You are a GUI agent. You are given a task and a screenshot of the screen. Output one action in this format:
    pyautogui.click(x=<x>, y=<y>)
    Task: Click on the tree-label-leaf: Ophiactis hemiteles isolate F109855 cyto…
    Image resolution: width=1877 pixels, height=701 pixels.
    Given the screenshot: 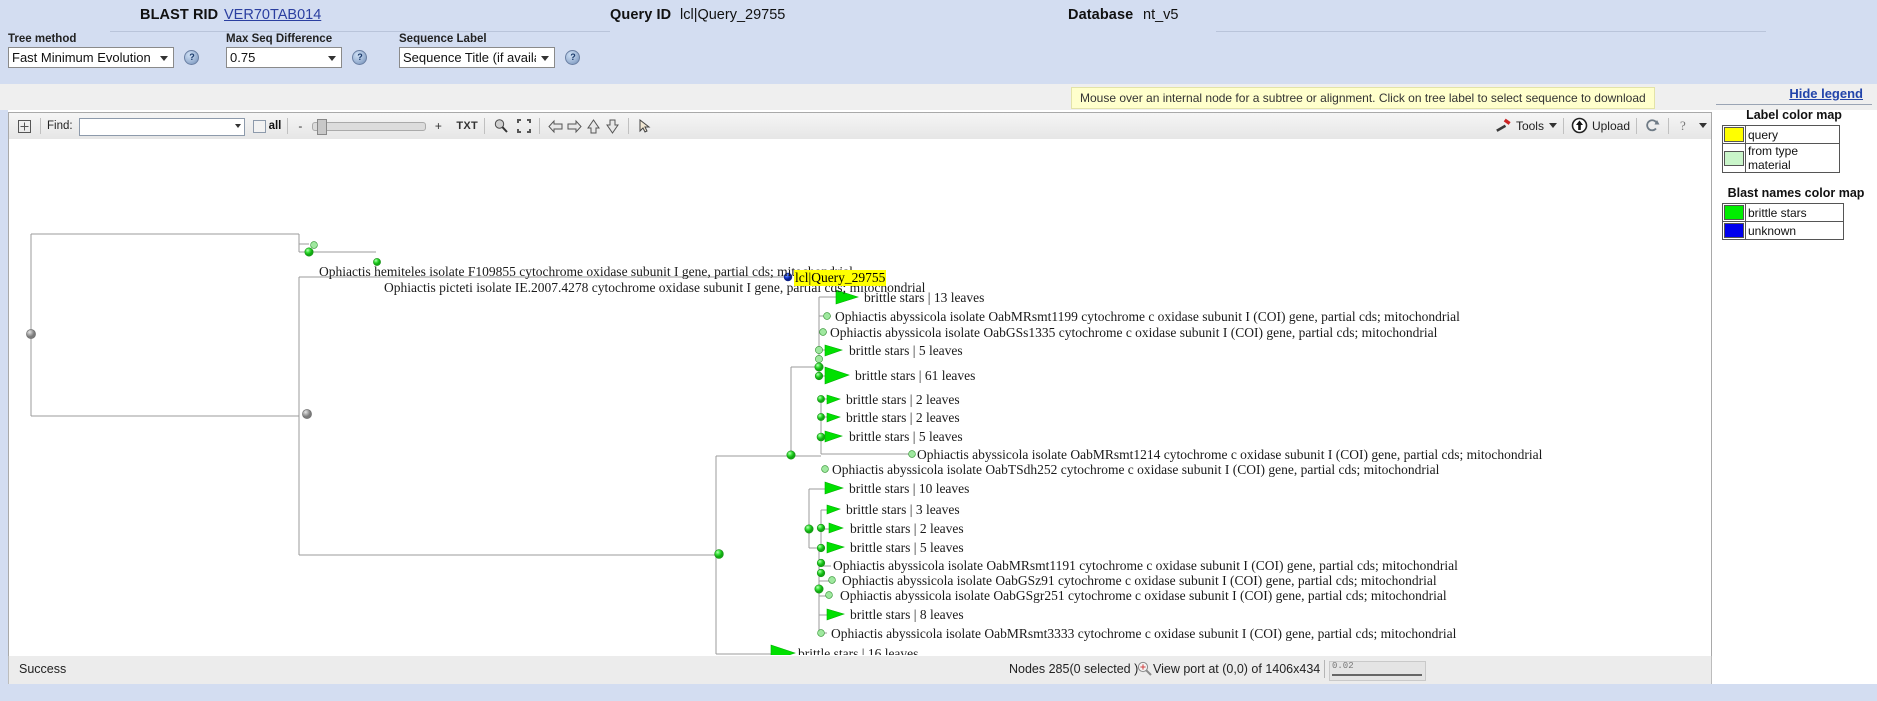 What is the action you would take?
    pyautogui.click(x=586, y=272)
    